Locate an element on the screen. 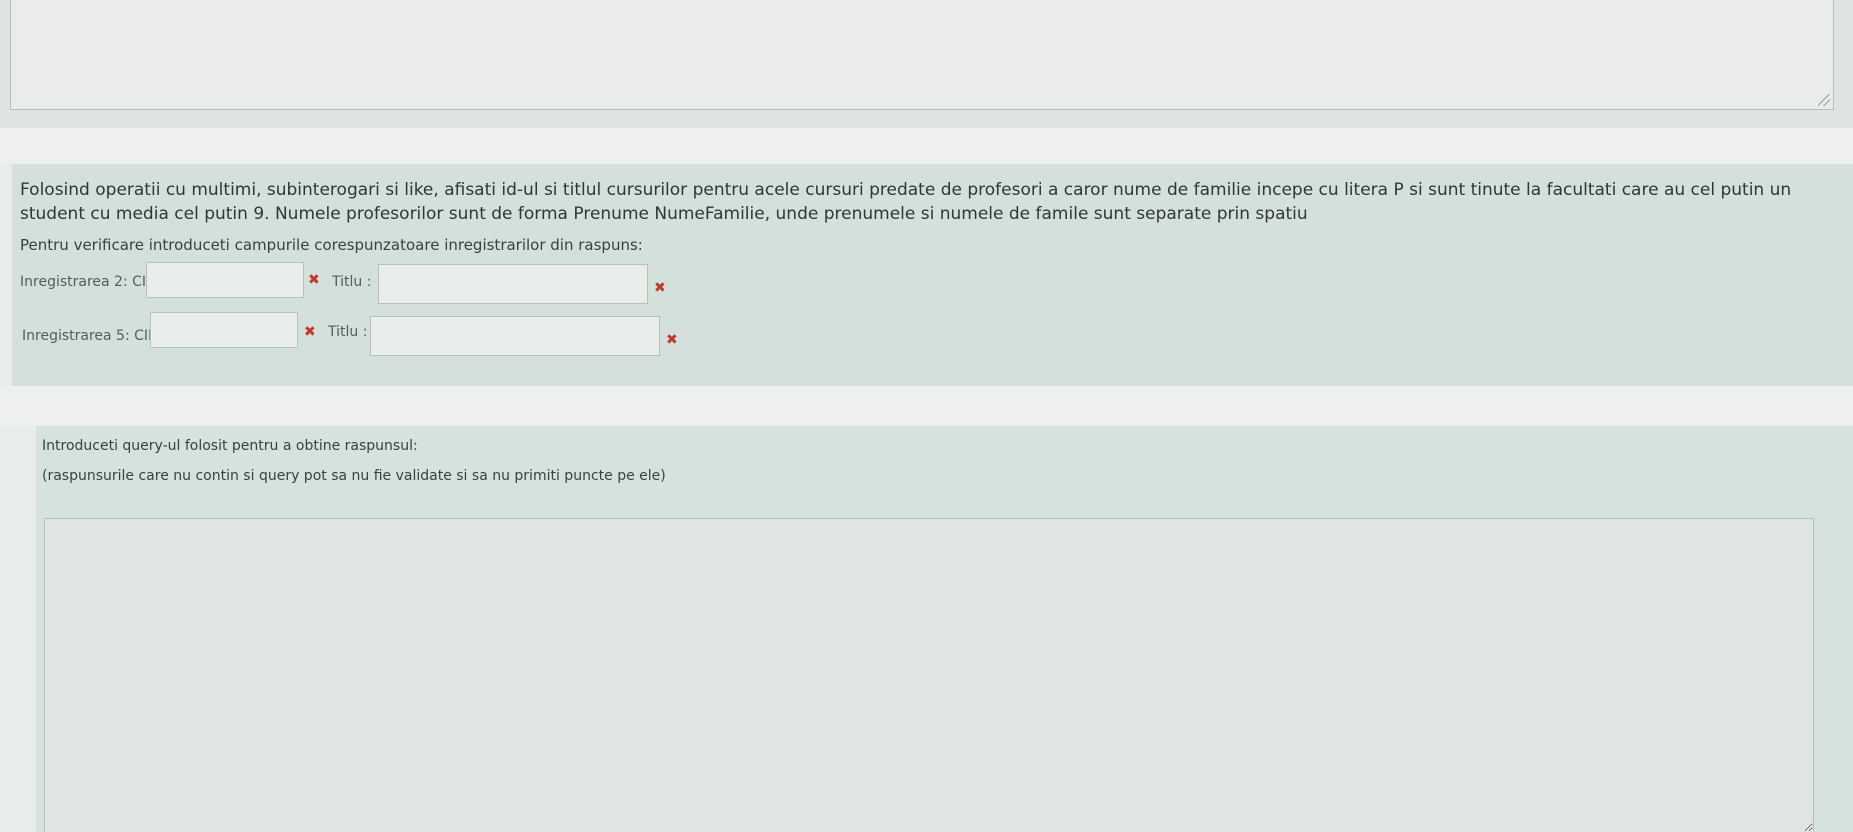 The image size is (1853, 832). resize-grip-icon is located at coordinates (1824, 100).